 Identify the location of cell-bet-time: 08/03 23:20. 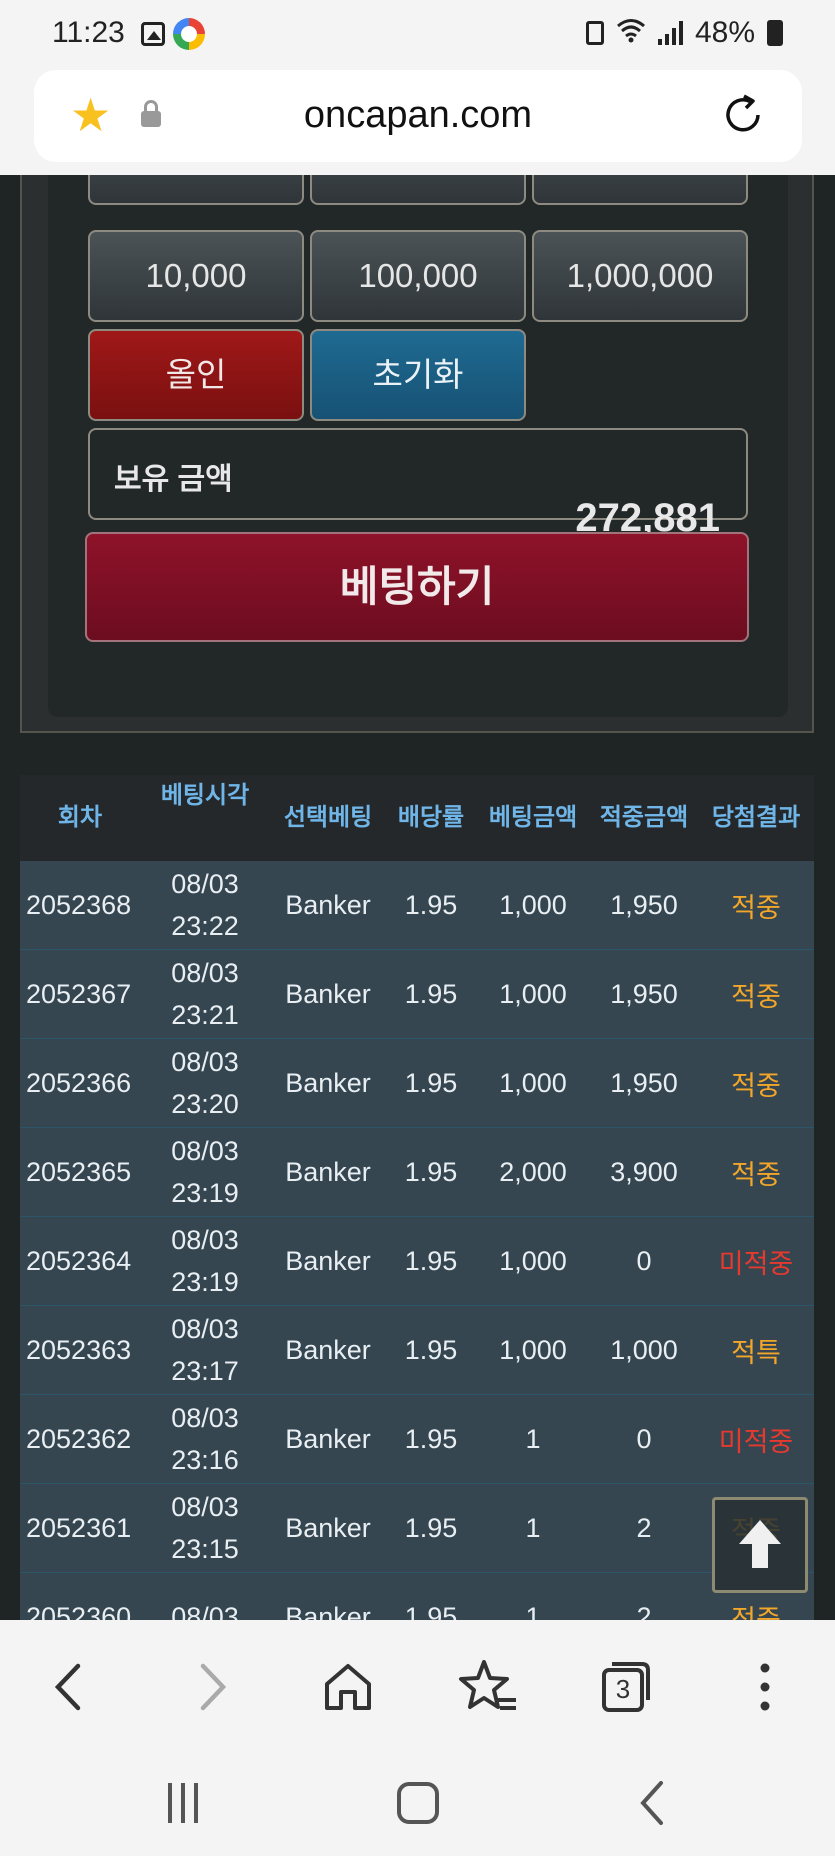
(205, 1083).